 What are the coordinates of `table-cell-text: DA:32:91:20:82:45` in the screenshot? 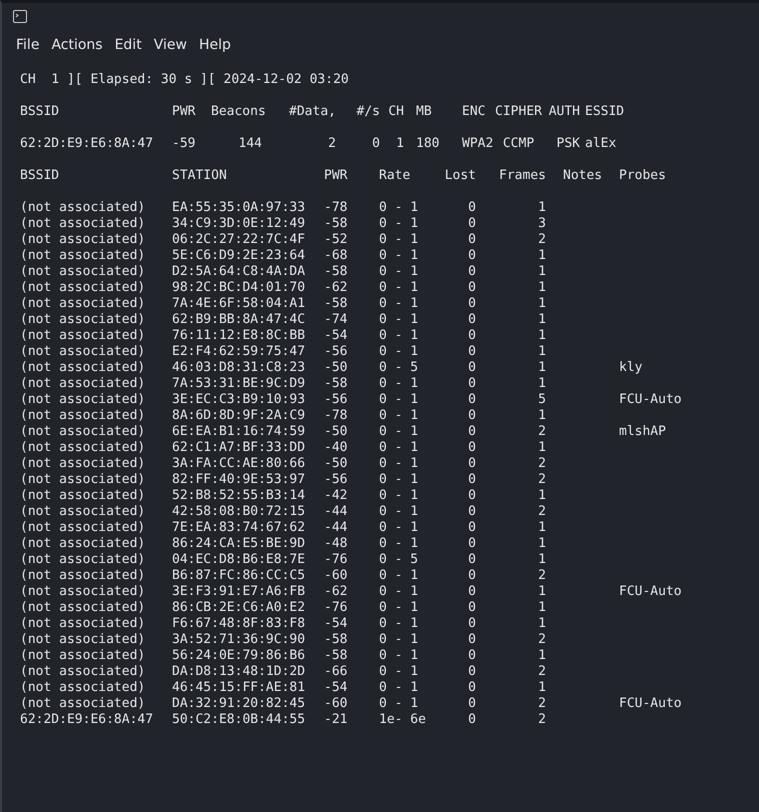 It's located at (239, 704).